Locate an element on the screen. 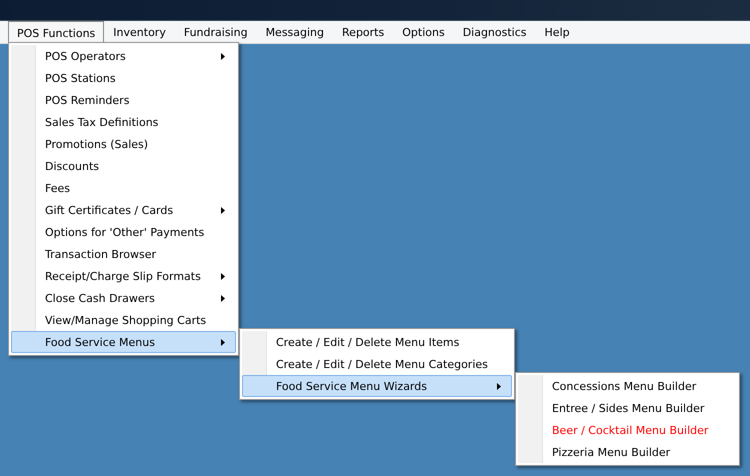 The width and height of the screenshot is (750, 476). menu-item: View/Manage Shopping Carts is located at coordinates (123, 320).